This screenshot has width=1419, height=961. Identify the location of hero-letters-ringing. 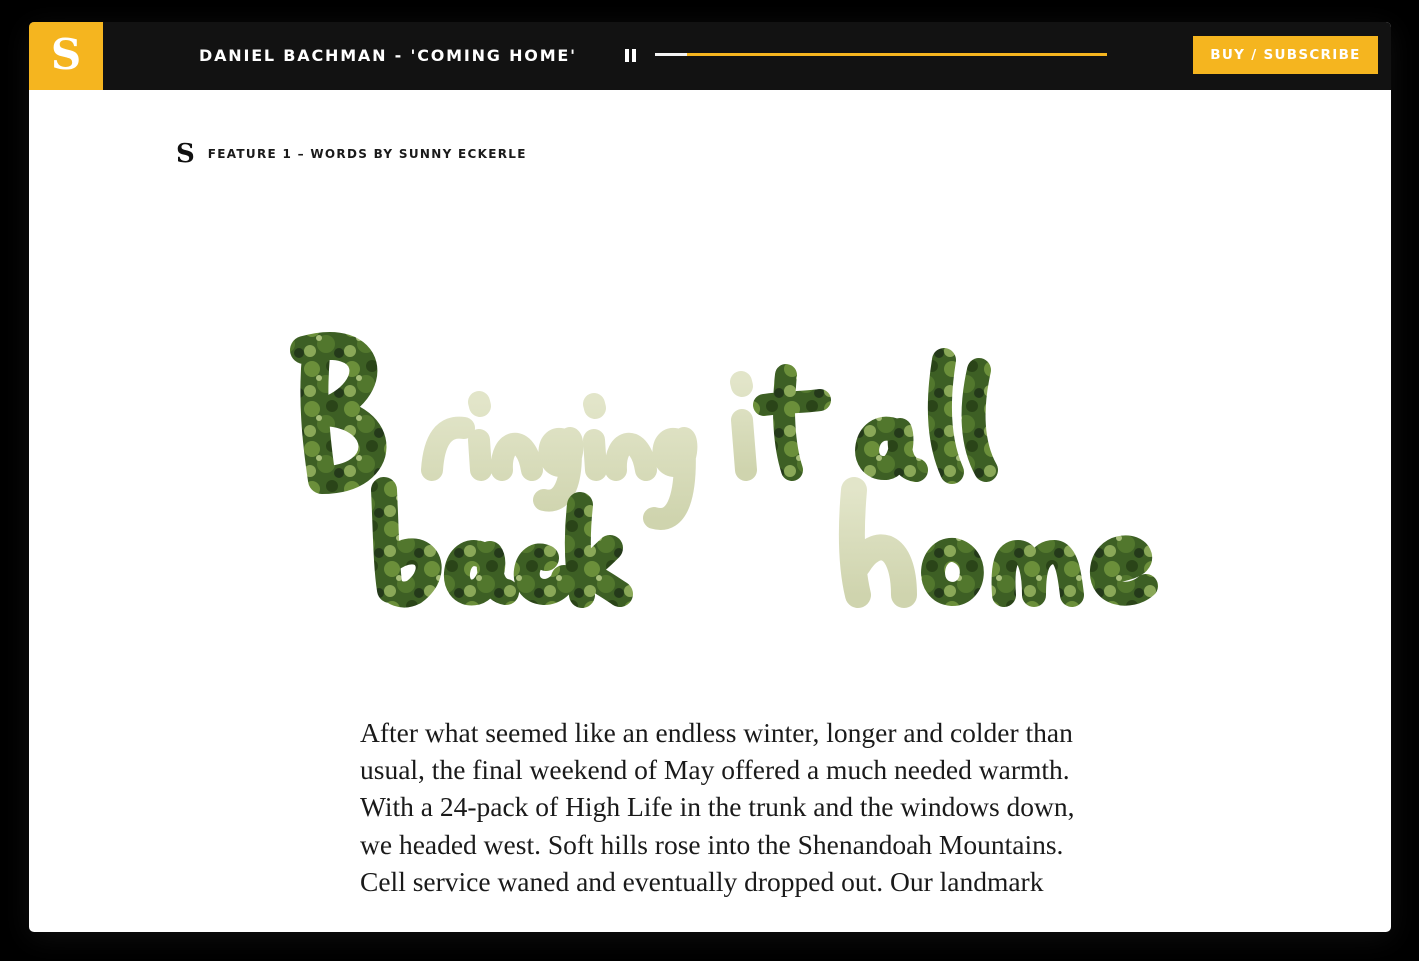
(559, 460).